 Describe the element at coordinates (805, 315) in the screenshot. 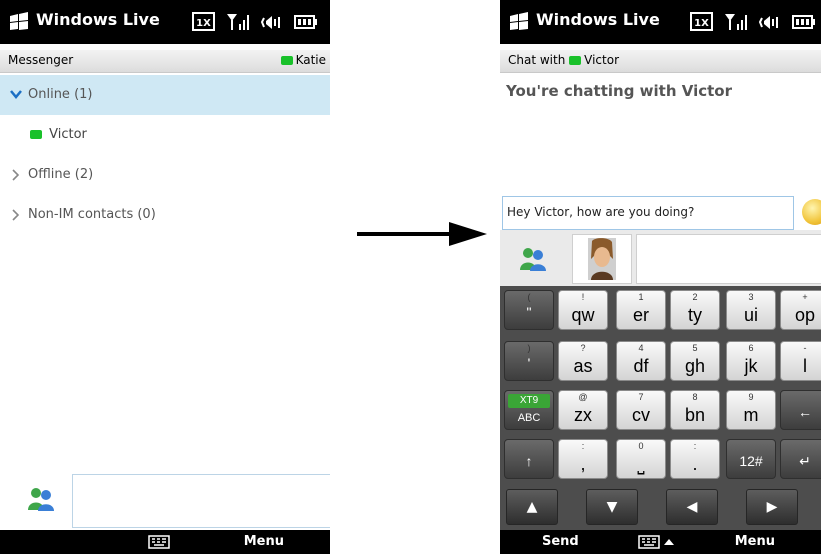

I see `key-primary-label: op` at that location.